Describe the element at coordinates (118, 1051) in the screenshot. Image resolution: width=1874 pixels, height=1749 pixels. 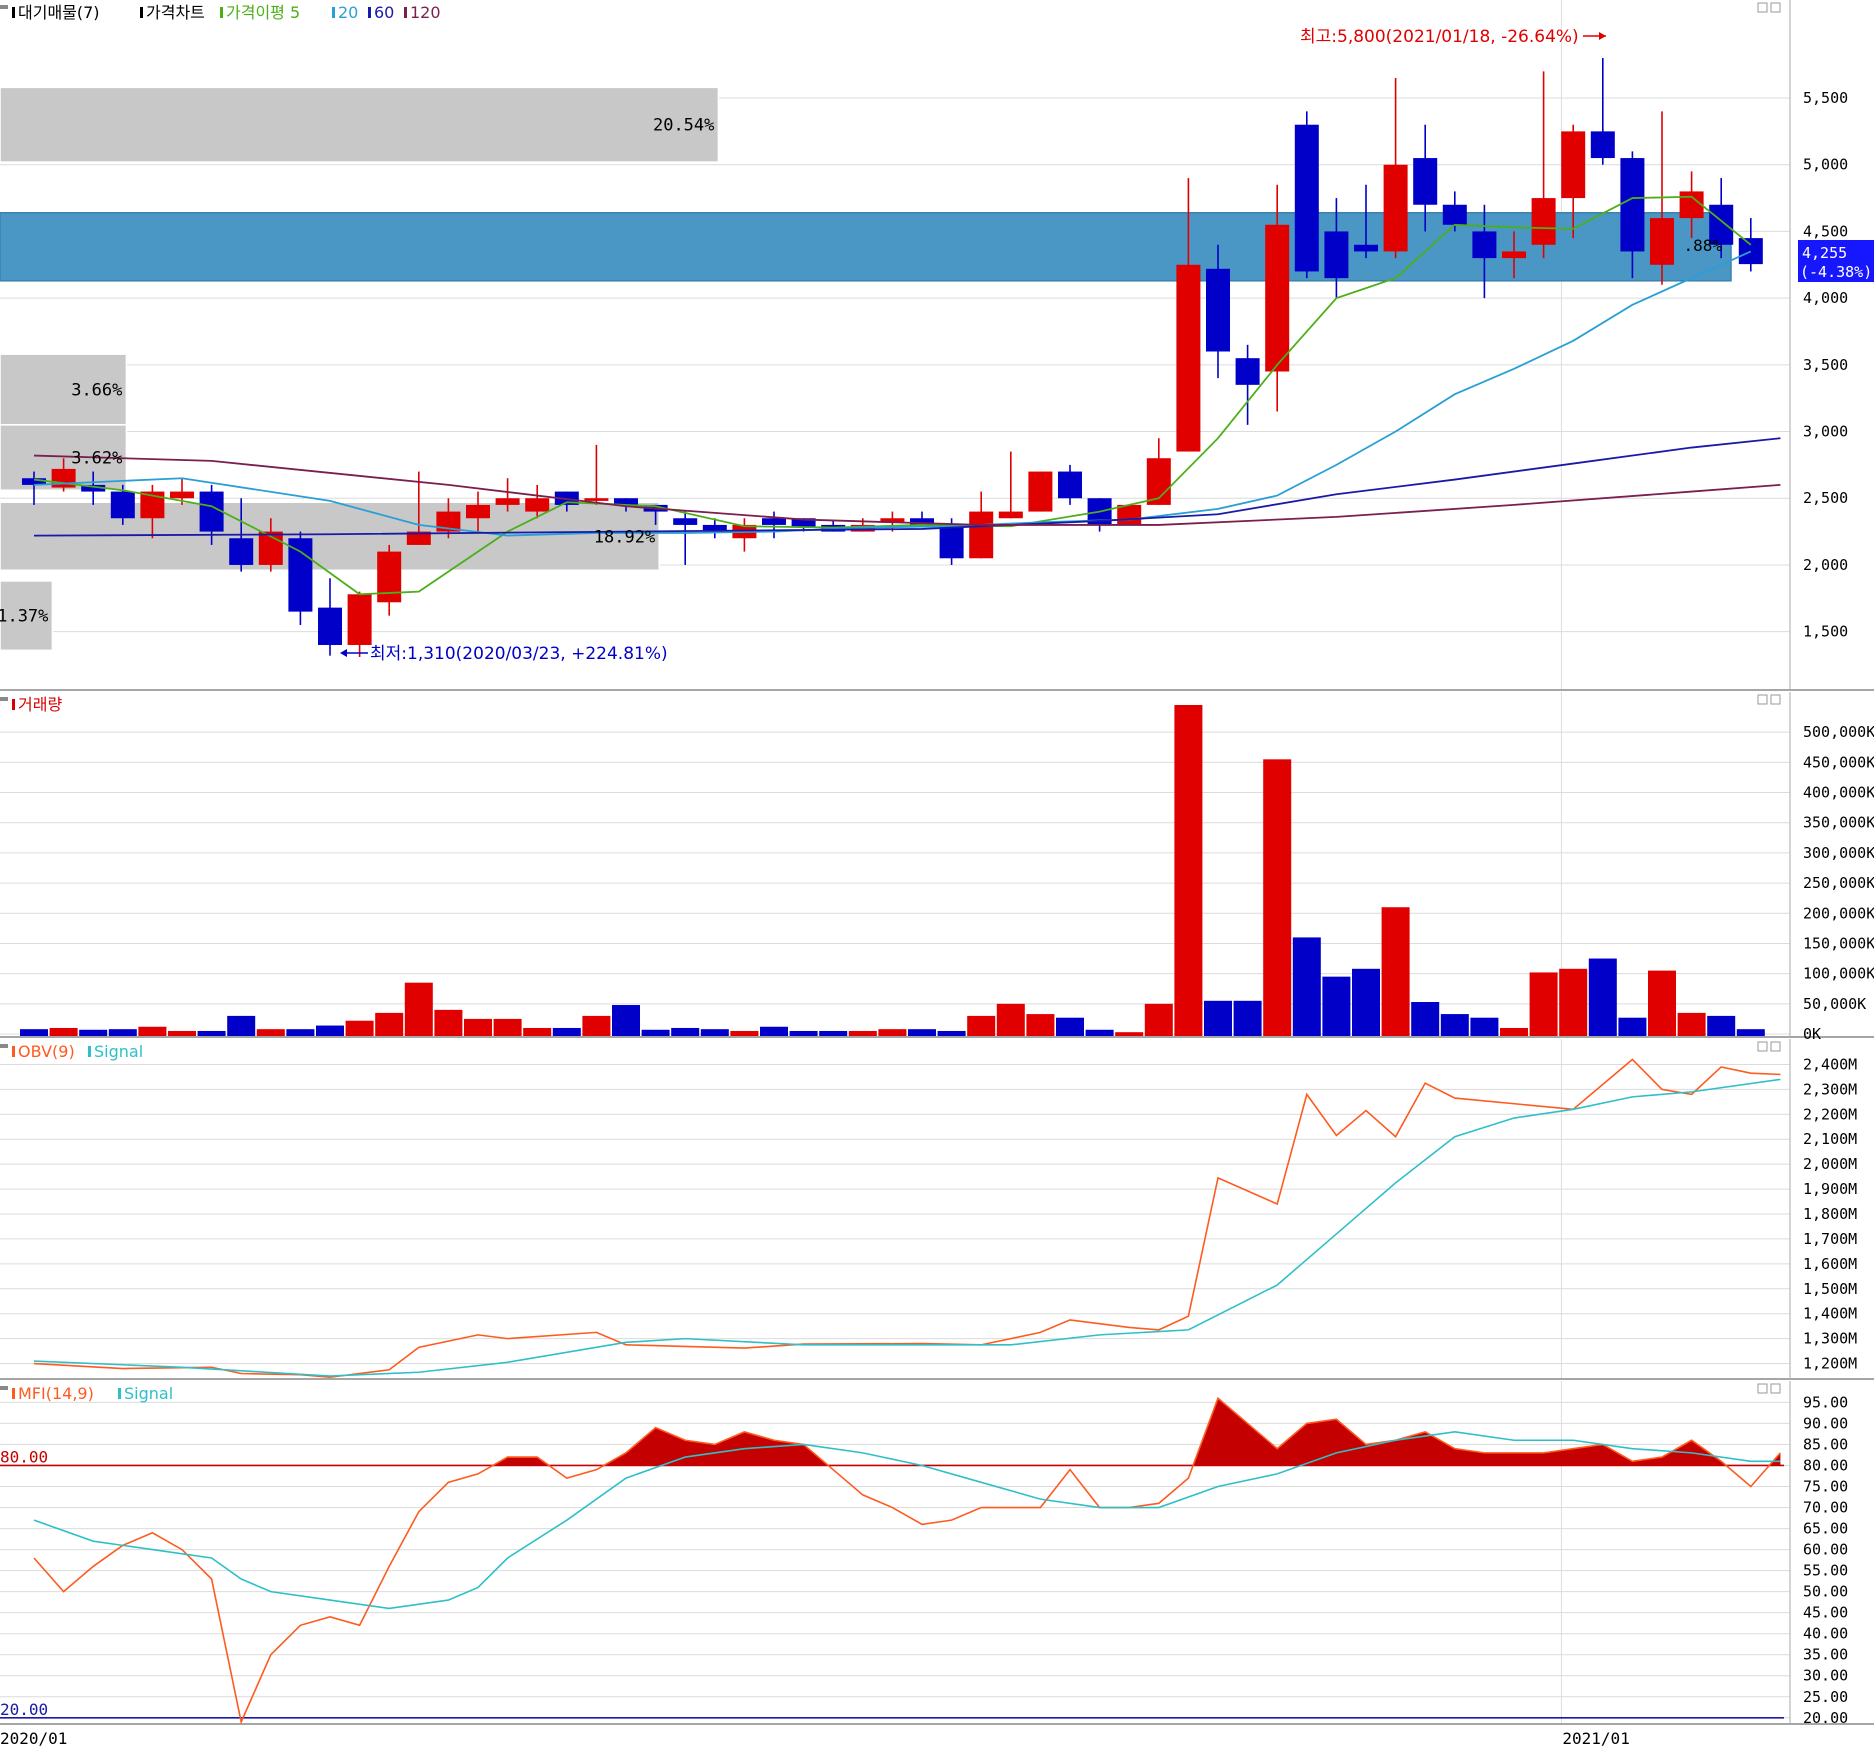
I see `legend-obv-label: Signal` at that location.